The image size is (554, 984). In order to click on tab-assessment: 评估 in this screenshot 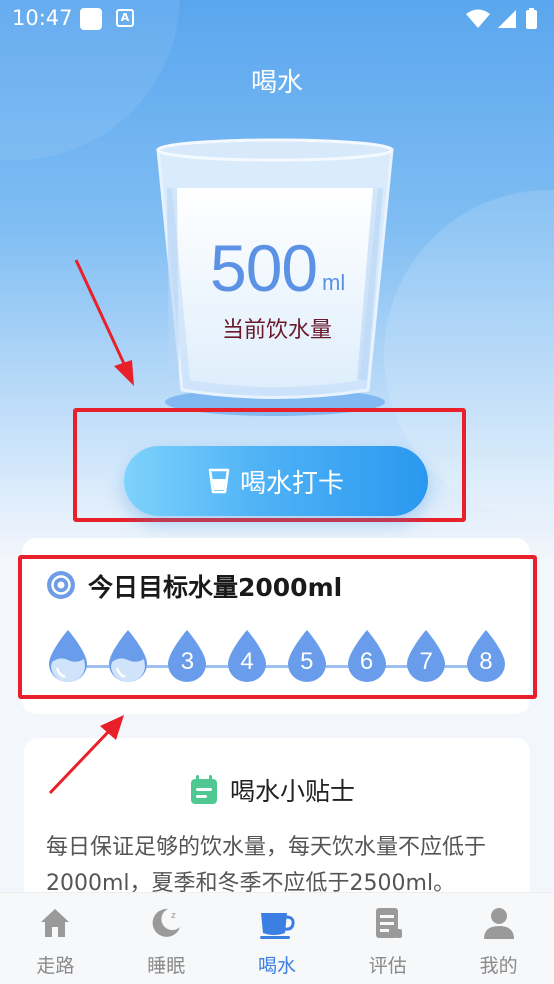, I will do `click(387, 938)`.